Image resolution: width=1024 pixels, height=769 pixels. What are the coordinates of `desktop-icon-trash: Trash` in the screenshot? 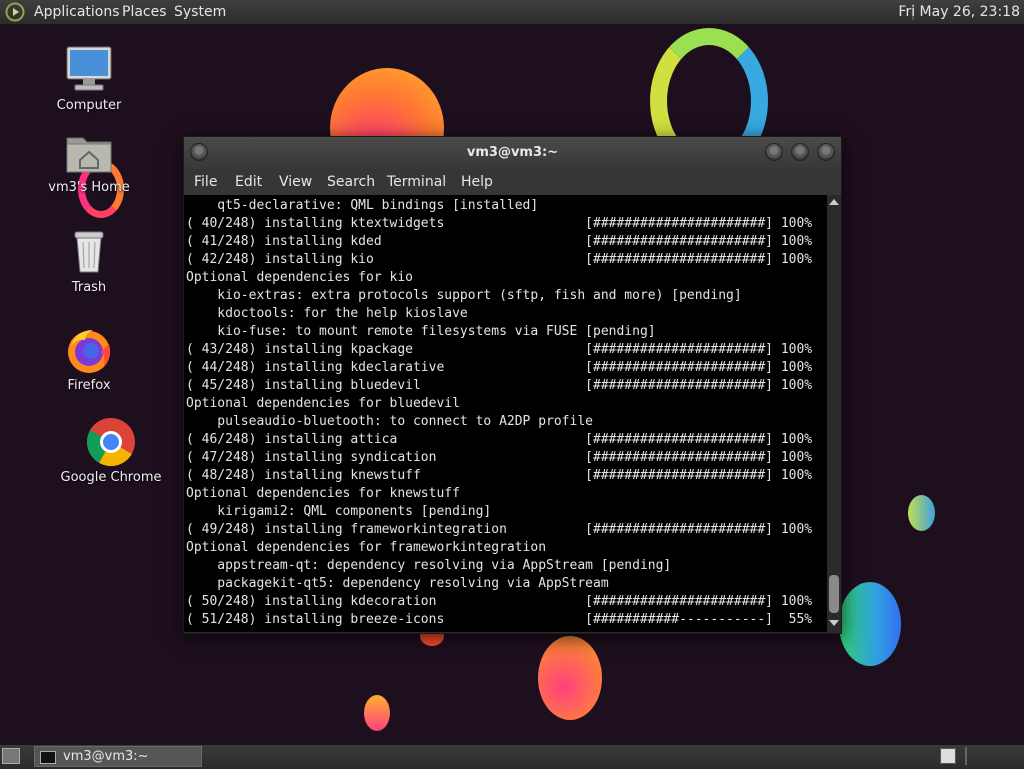 It's located at (89, 260).